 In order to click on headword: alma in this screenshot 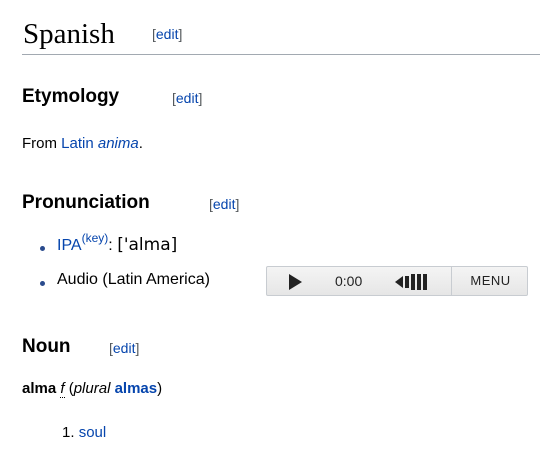, I will do `click(39, 388)`.